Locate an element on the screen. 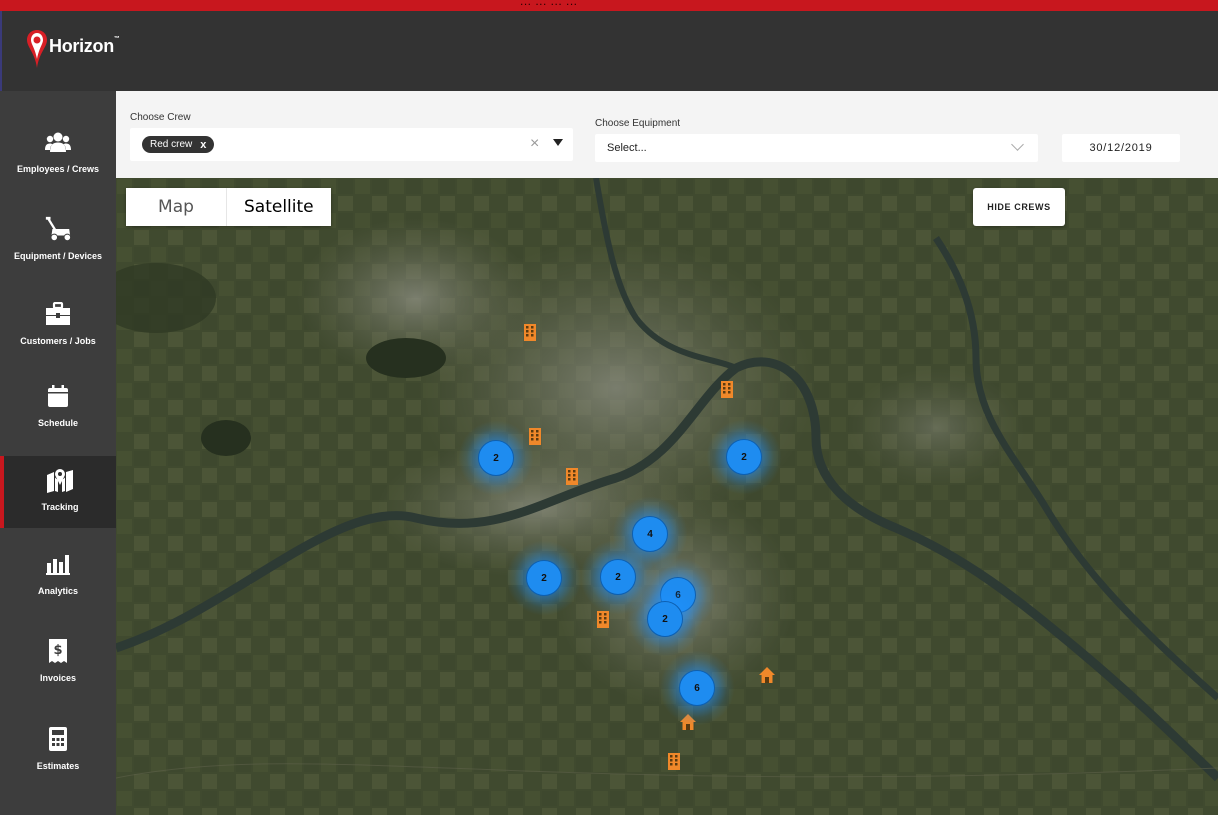  sidebar-item-invoices: $ Invoices is located at coordinates (58, 663).